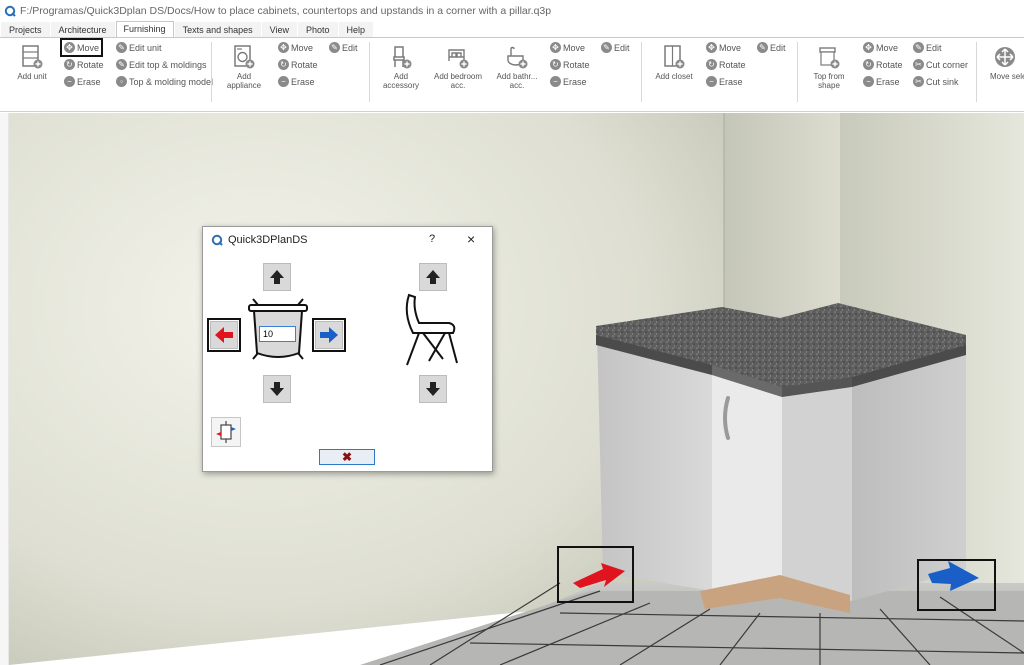  Describe the element at coordinates (139, 47) in the screenshot. I see `edit-unit-button: ✎ Edit unit` at that location.